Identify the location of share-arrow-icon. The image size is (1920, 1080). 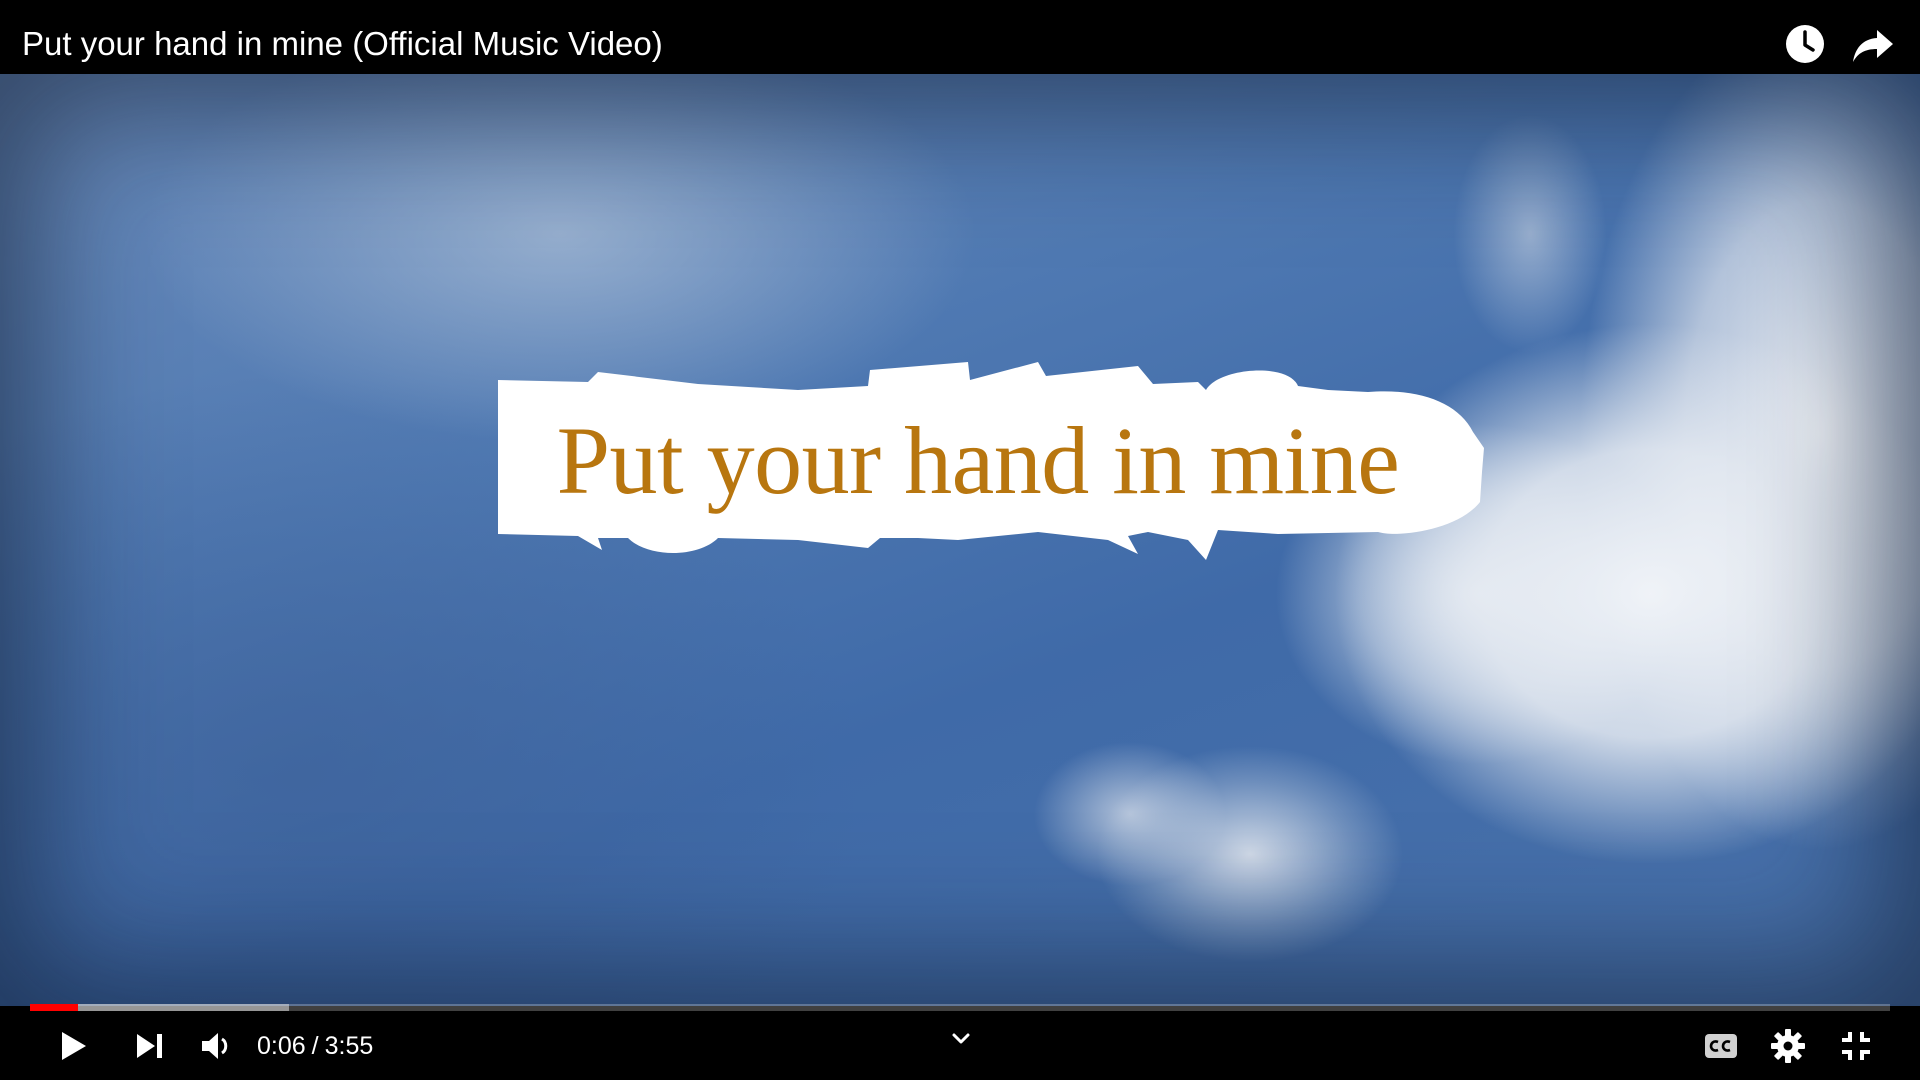
(1873, 44).